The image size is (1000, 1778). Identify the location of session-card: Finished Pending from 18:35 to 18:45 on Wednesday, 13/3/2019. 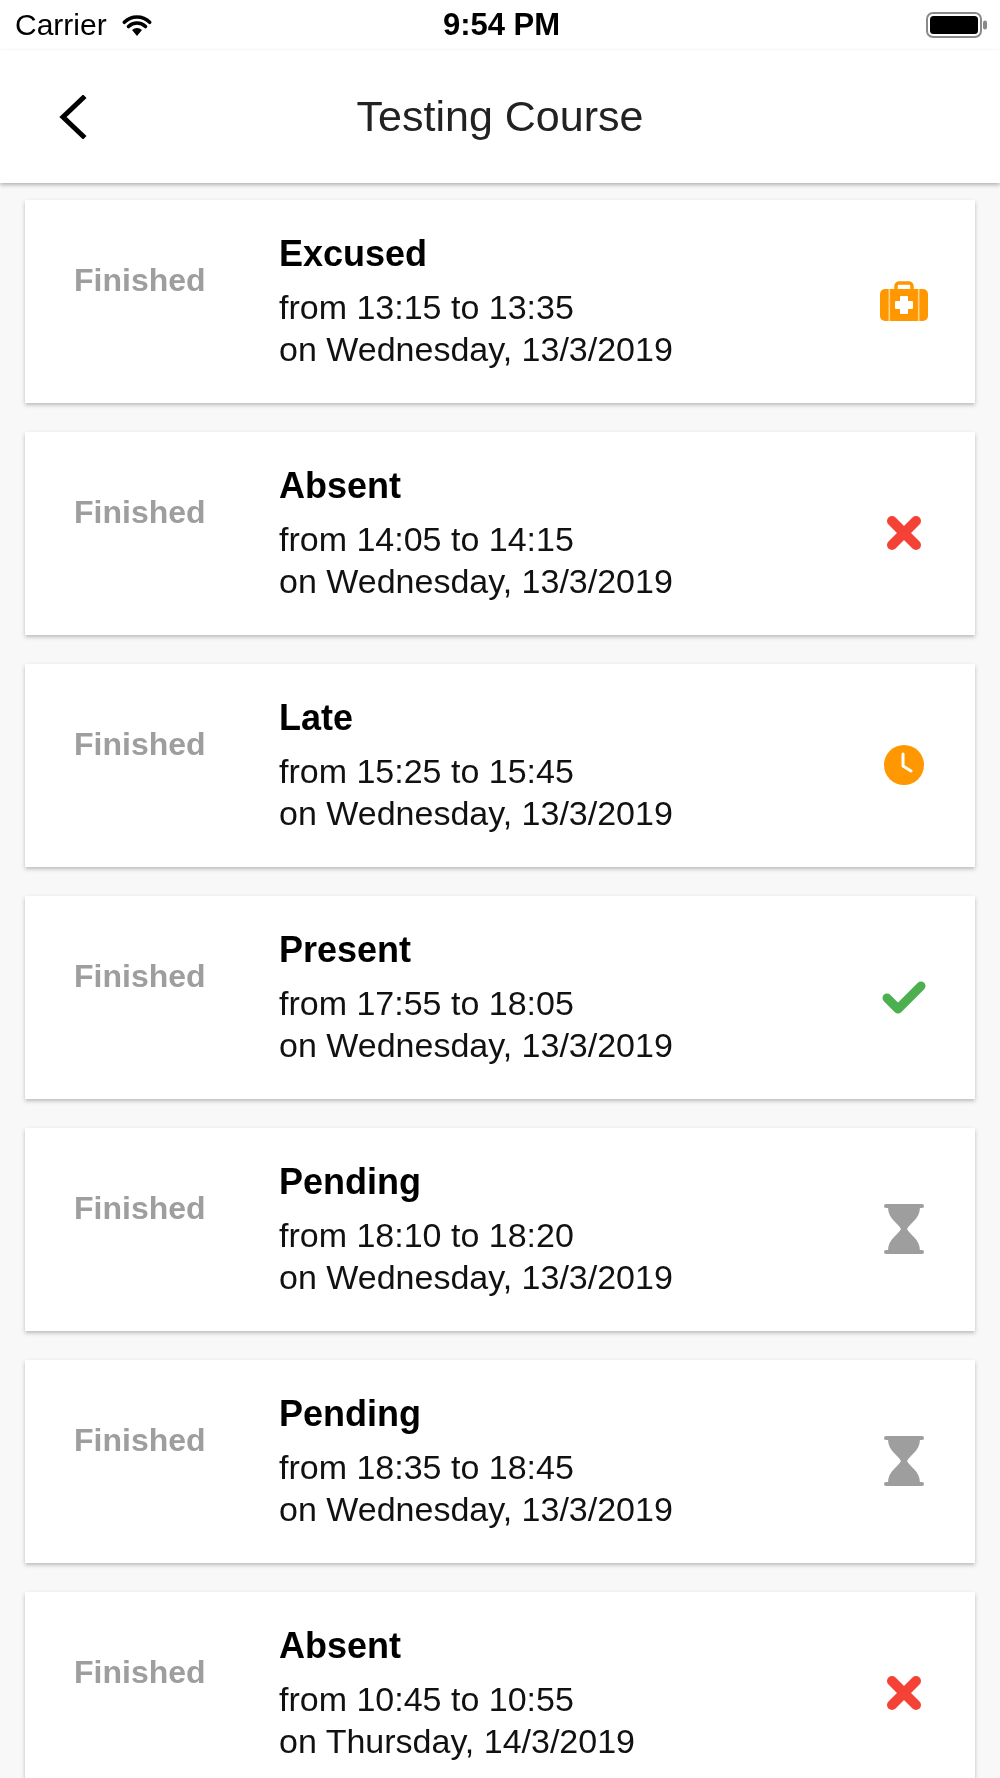
(500, 1461).